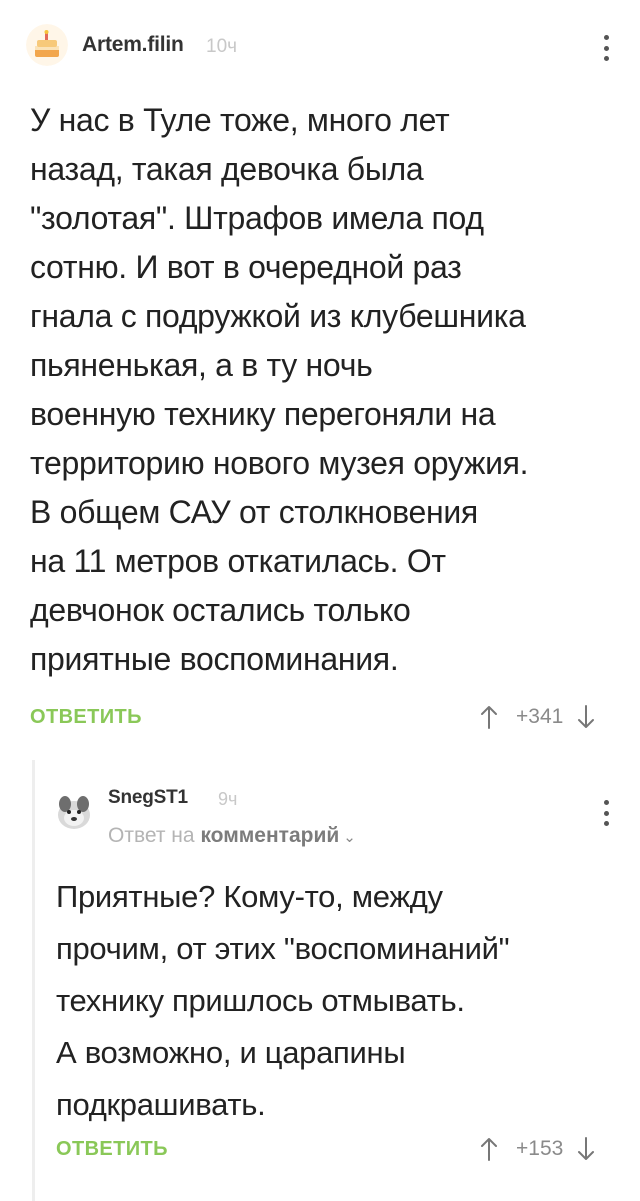 This screenshot has width=640, height=1201. I want to click on username: SnegST1, so click(148, 798).